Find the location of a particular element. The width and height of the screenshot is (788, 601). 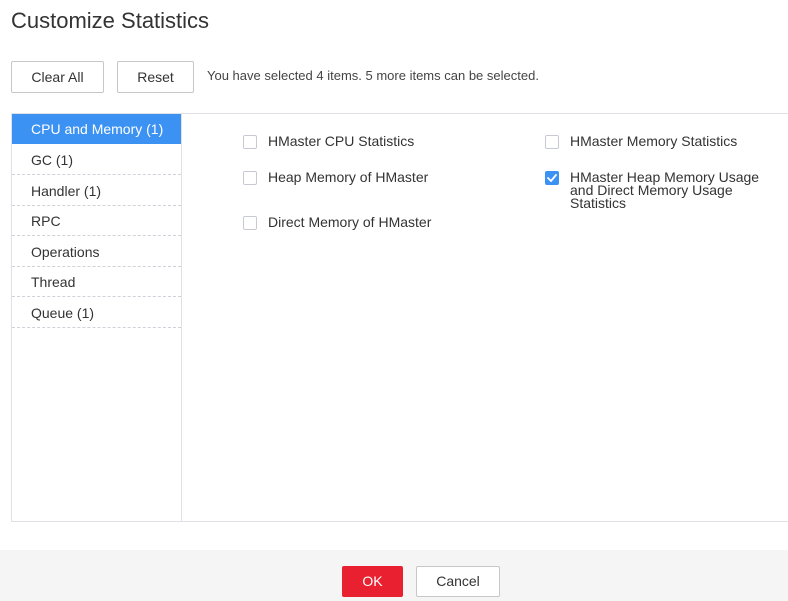

ok-button: OK is located at coordinates (372, 581).